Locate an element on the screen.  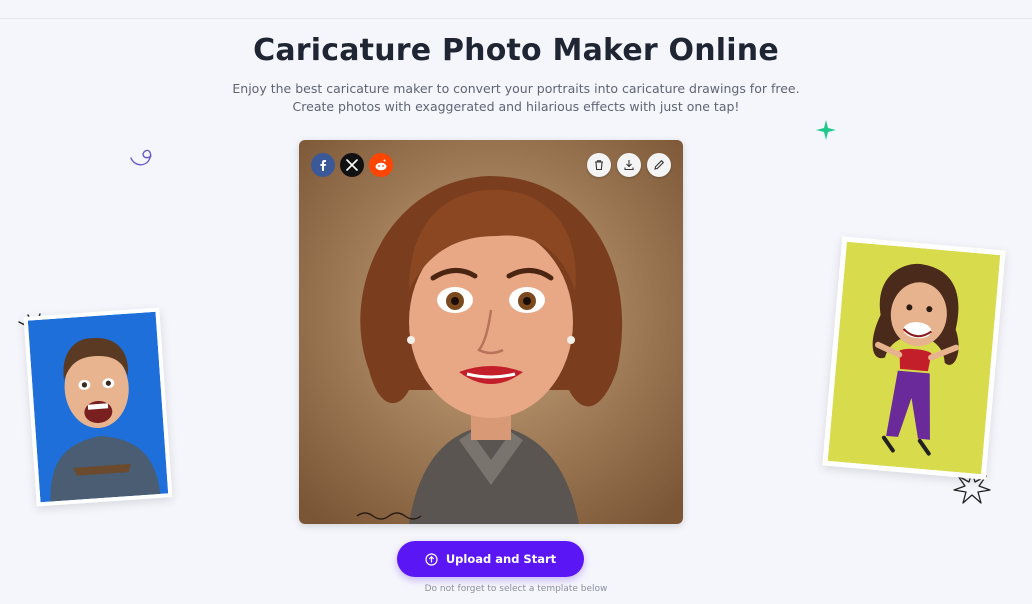
edit-pencil-icon is located at coordinates (659, 165).